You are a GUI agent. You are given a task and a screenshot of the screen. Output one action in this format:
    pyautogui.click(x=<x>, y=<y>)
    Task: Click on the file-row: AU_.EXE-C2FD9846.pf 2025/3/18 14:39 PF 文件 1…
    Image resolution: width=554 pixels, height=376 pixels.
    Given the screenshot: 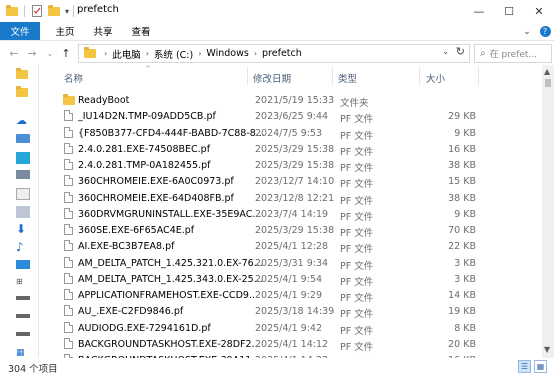 What is the action you would take?
    pyautogui.click(x=291, y=311)
    